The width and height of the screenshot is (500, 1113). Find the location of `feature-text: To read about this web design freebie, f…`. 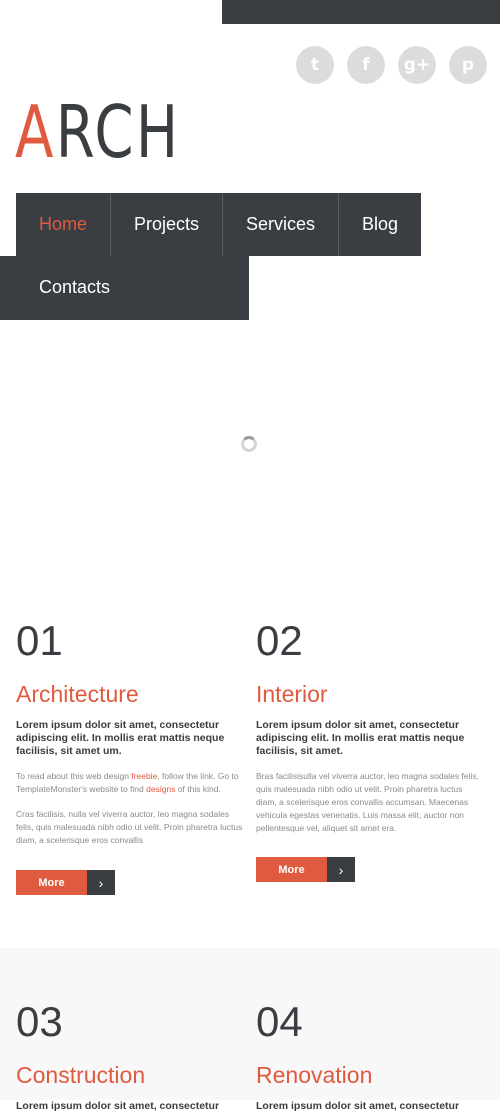

feature-text: To read about this web design freebie, f… is located at coordinates (127, 782).